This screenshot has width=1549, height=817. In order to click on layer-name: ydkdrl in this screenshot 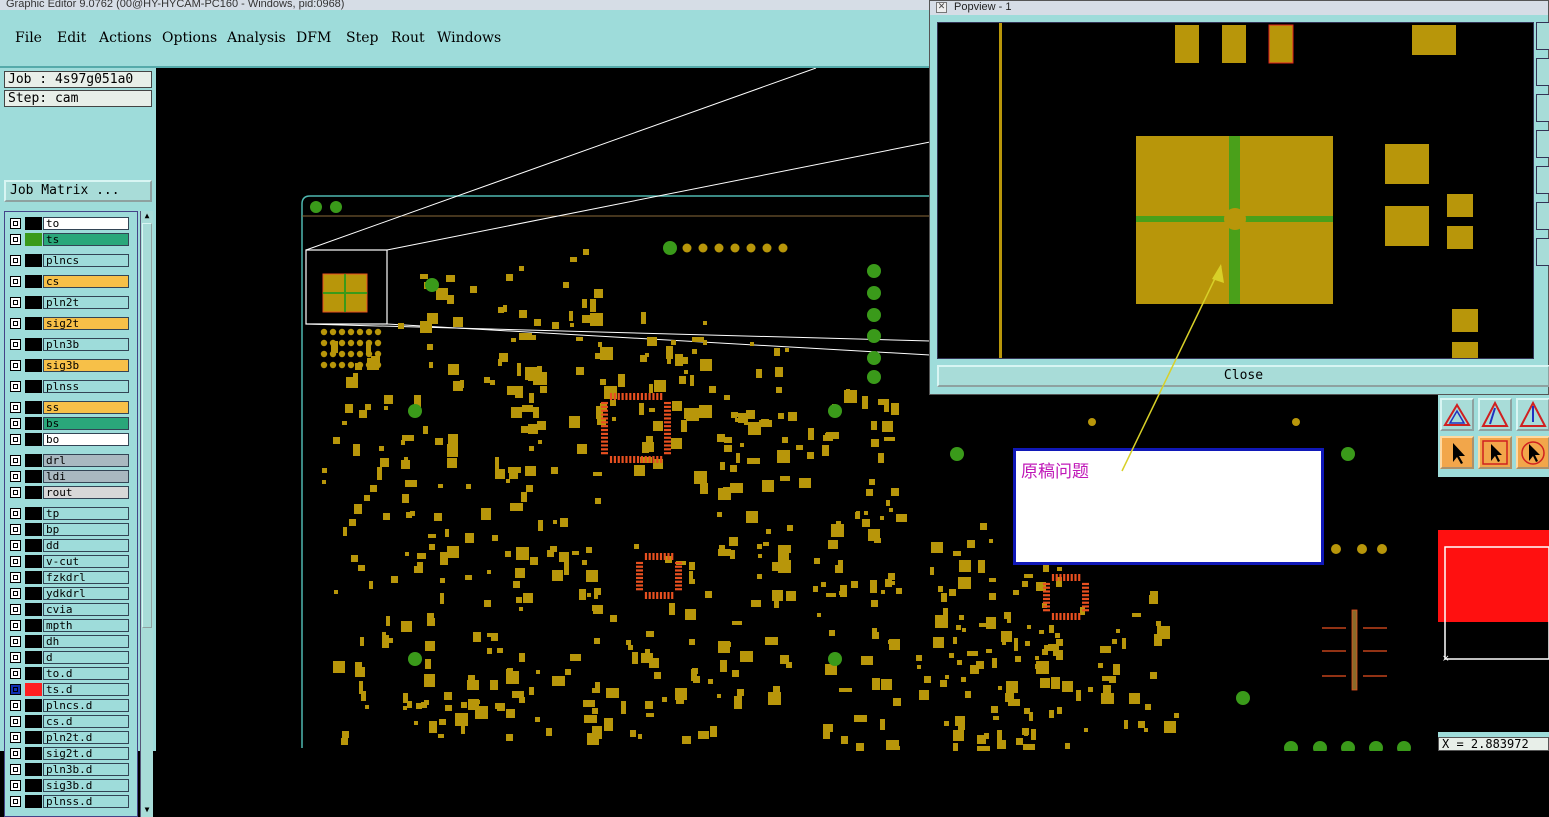, I will do `click(86, 593)`.